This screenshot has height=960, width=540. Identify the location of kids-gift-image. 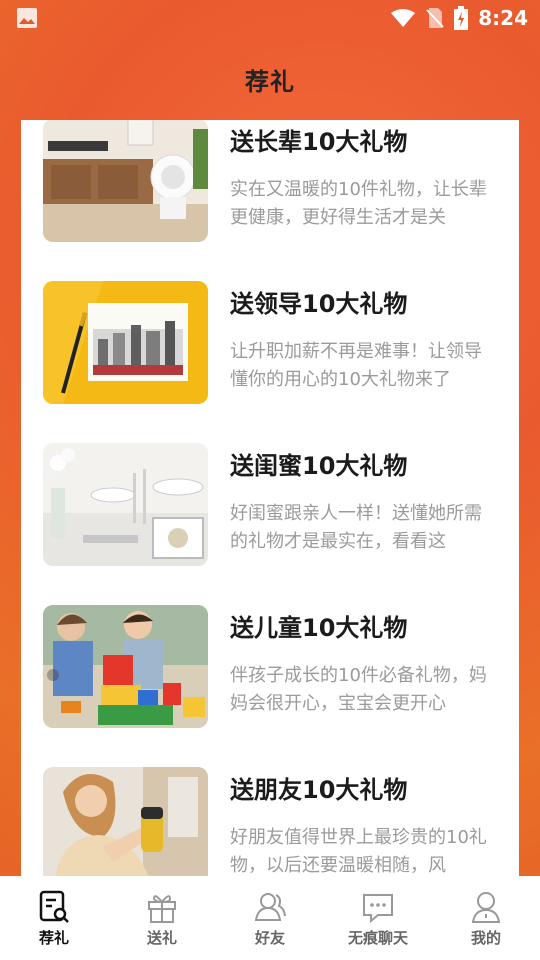
(125, 666).